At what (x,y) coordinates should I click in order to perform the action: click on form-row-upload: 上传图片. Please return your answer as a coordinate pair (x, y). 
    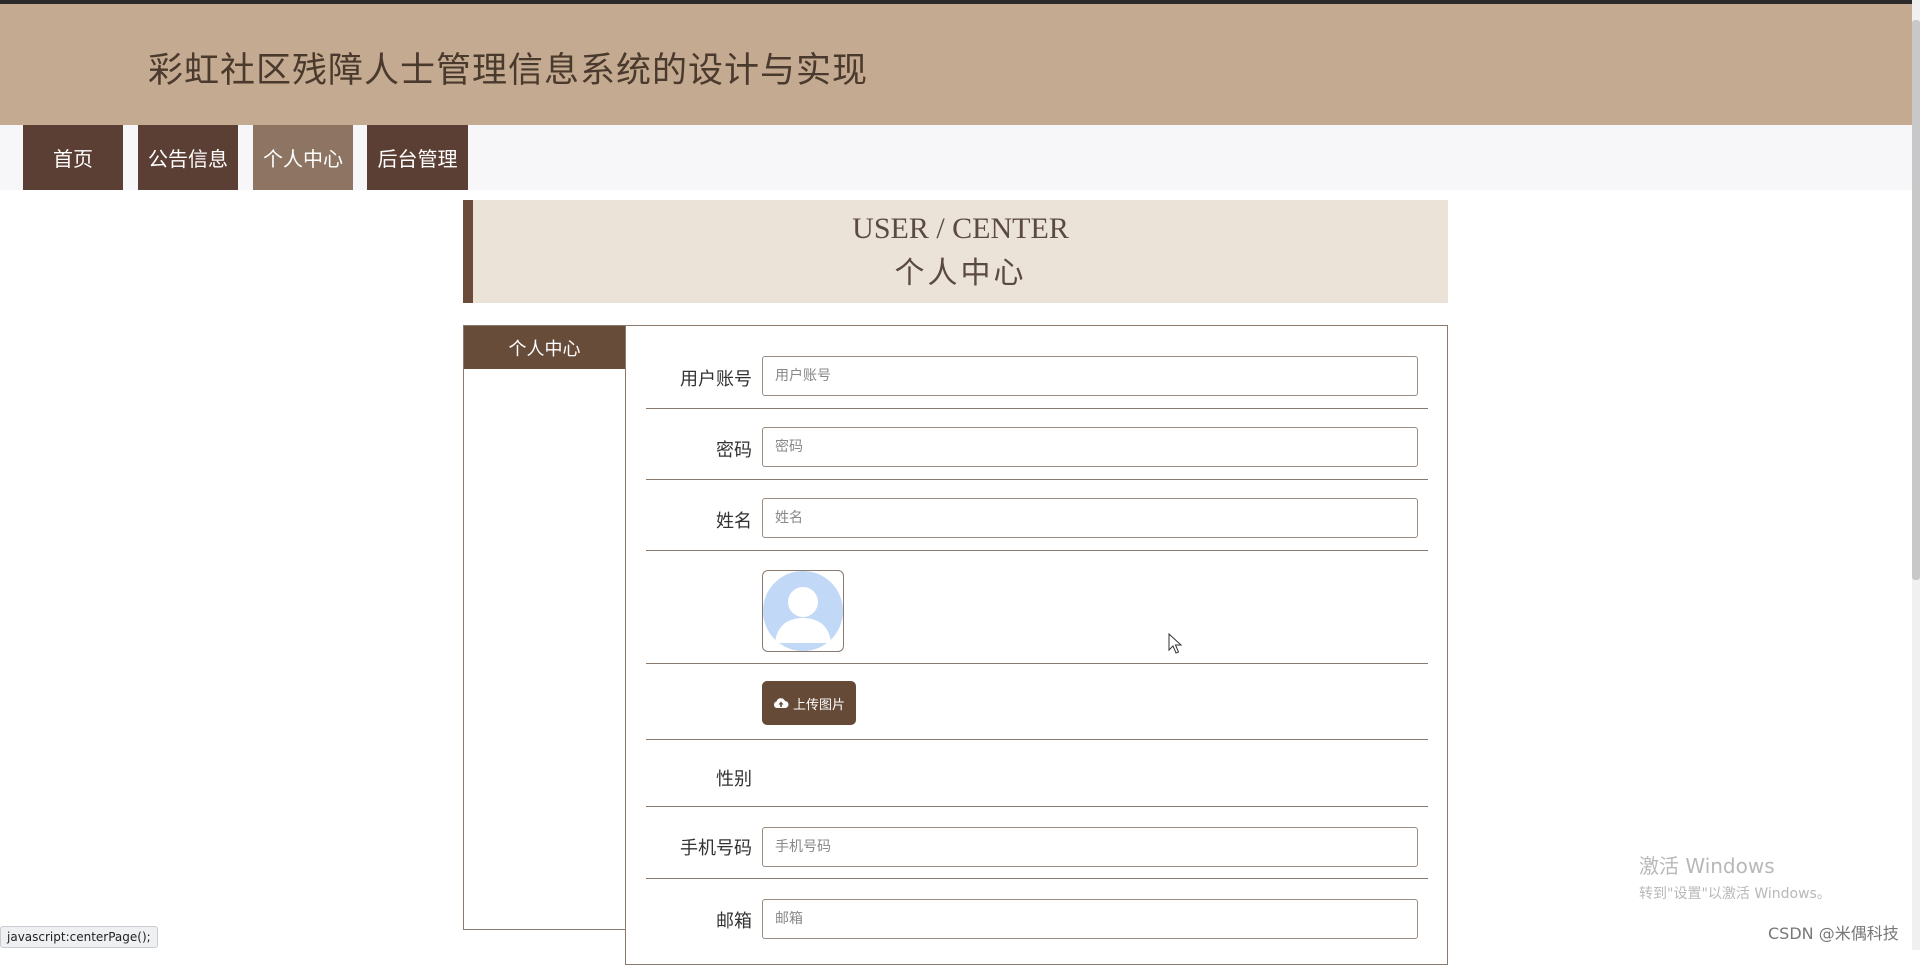
    Looking at the image, I should click on (1037, 701).